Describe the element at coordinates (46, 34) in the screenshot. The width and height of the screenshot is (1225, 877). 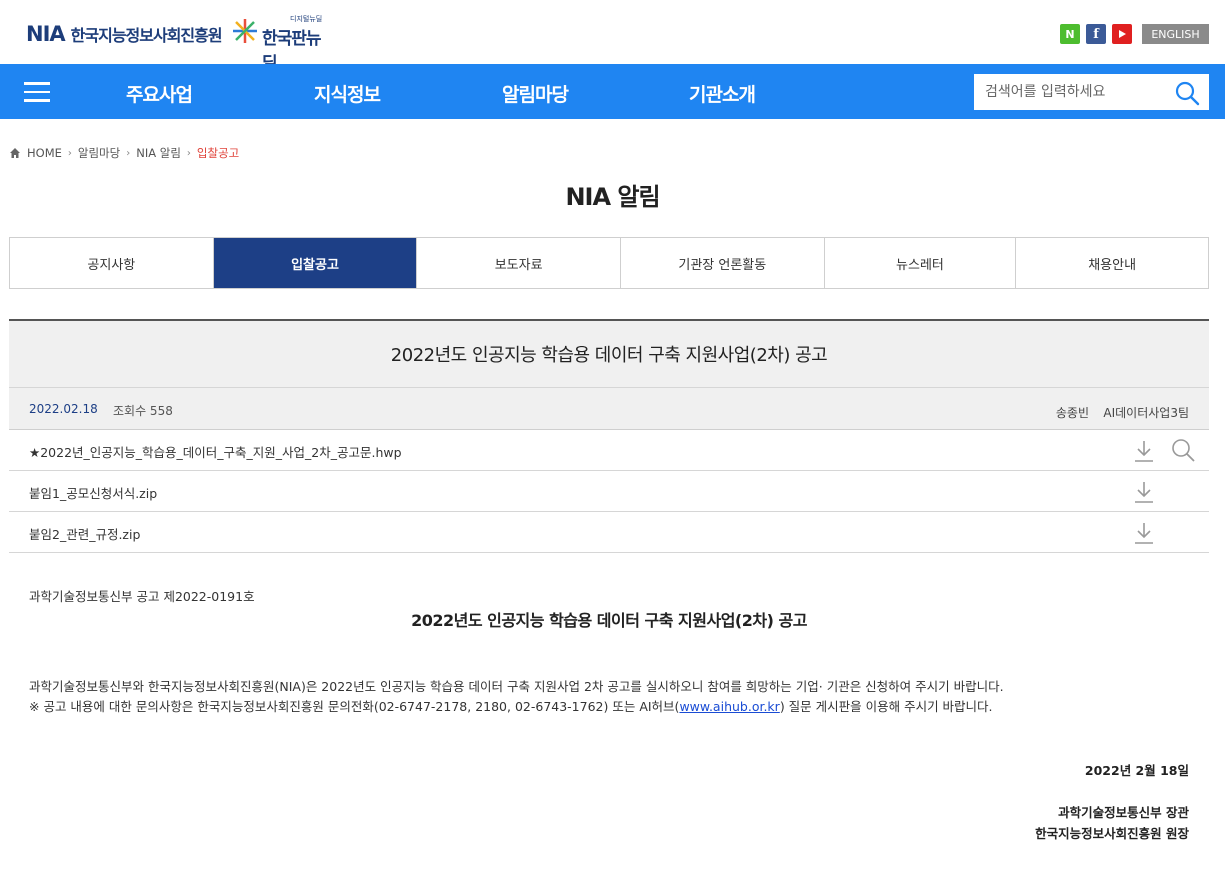
I see `logo-mark: NIA` at that location.